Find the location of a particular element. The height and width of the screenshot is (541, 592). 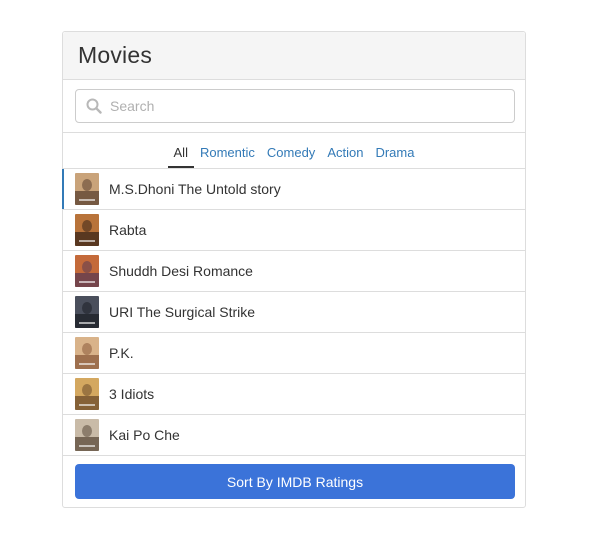

list-item: M.S.Dhoni The Untold story is located at coordinates (293, 189).